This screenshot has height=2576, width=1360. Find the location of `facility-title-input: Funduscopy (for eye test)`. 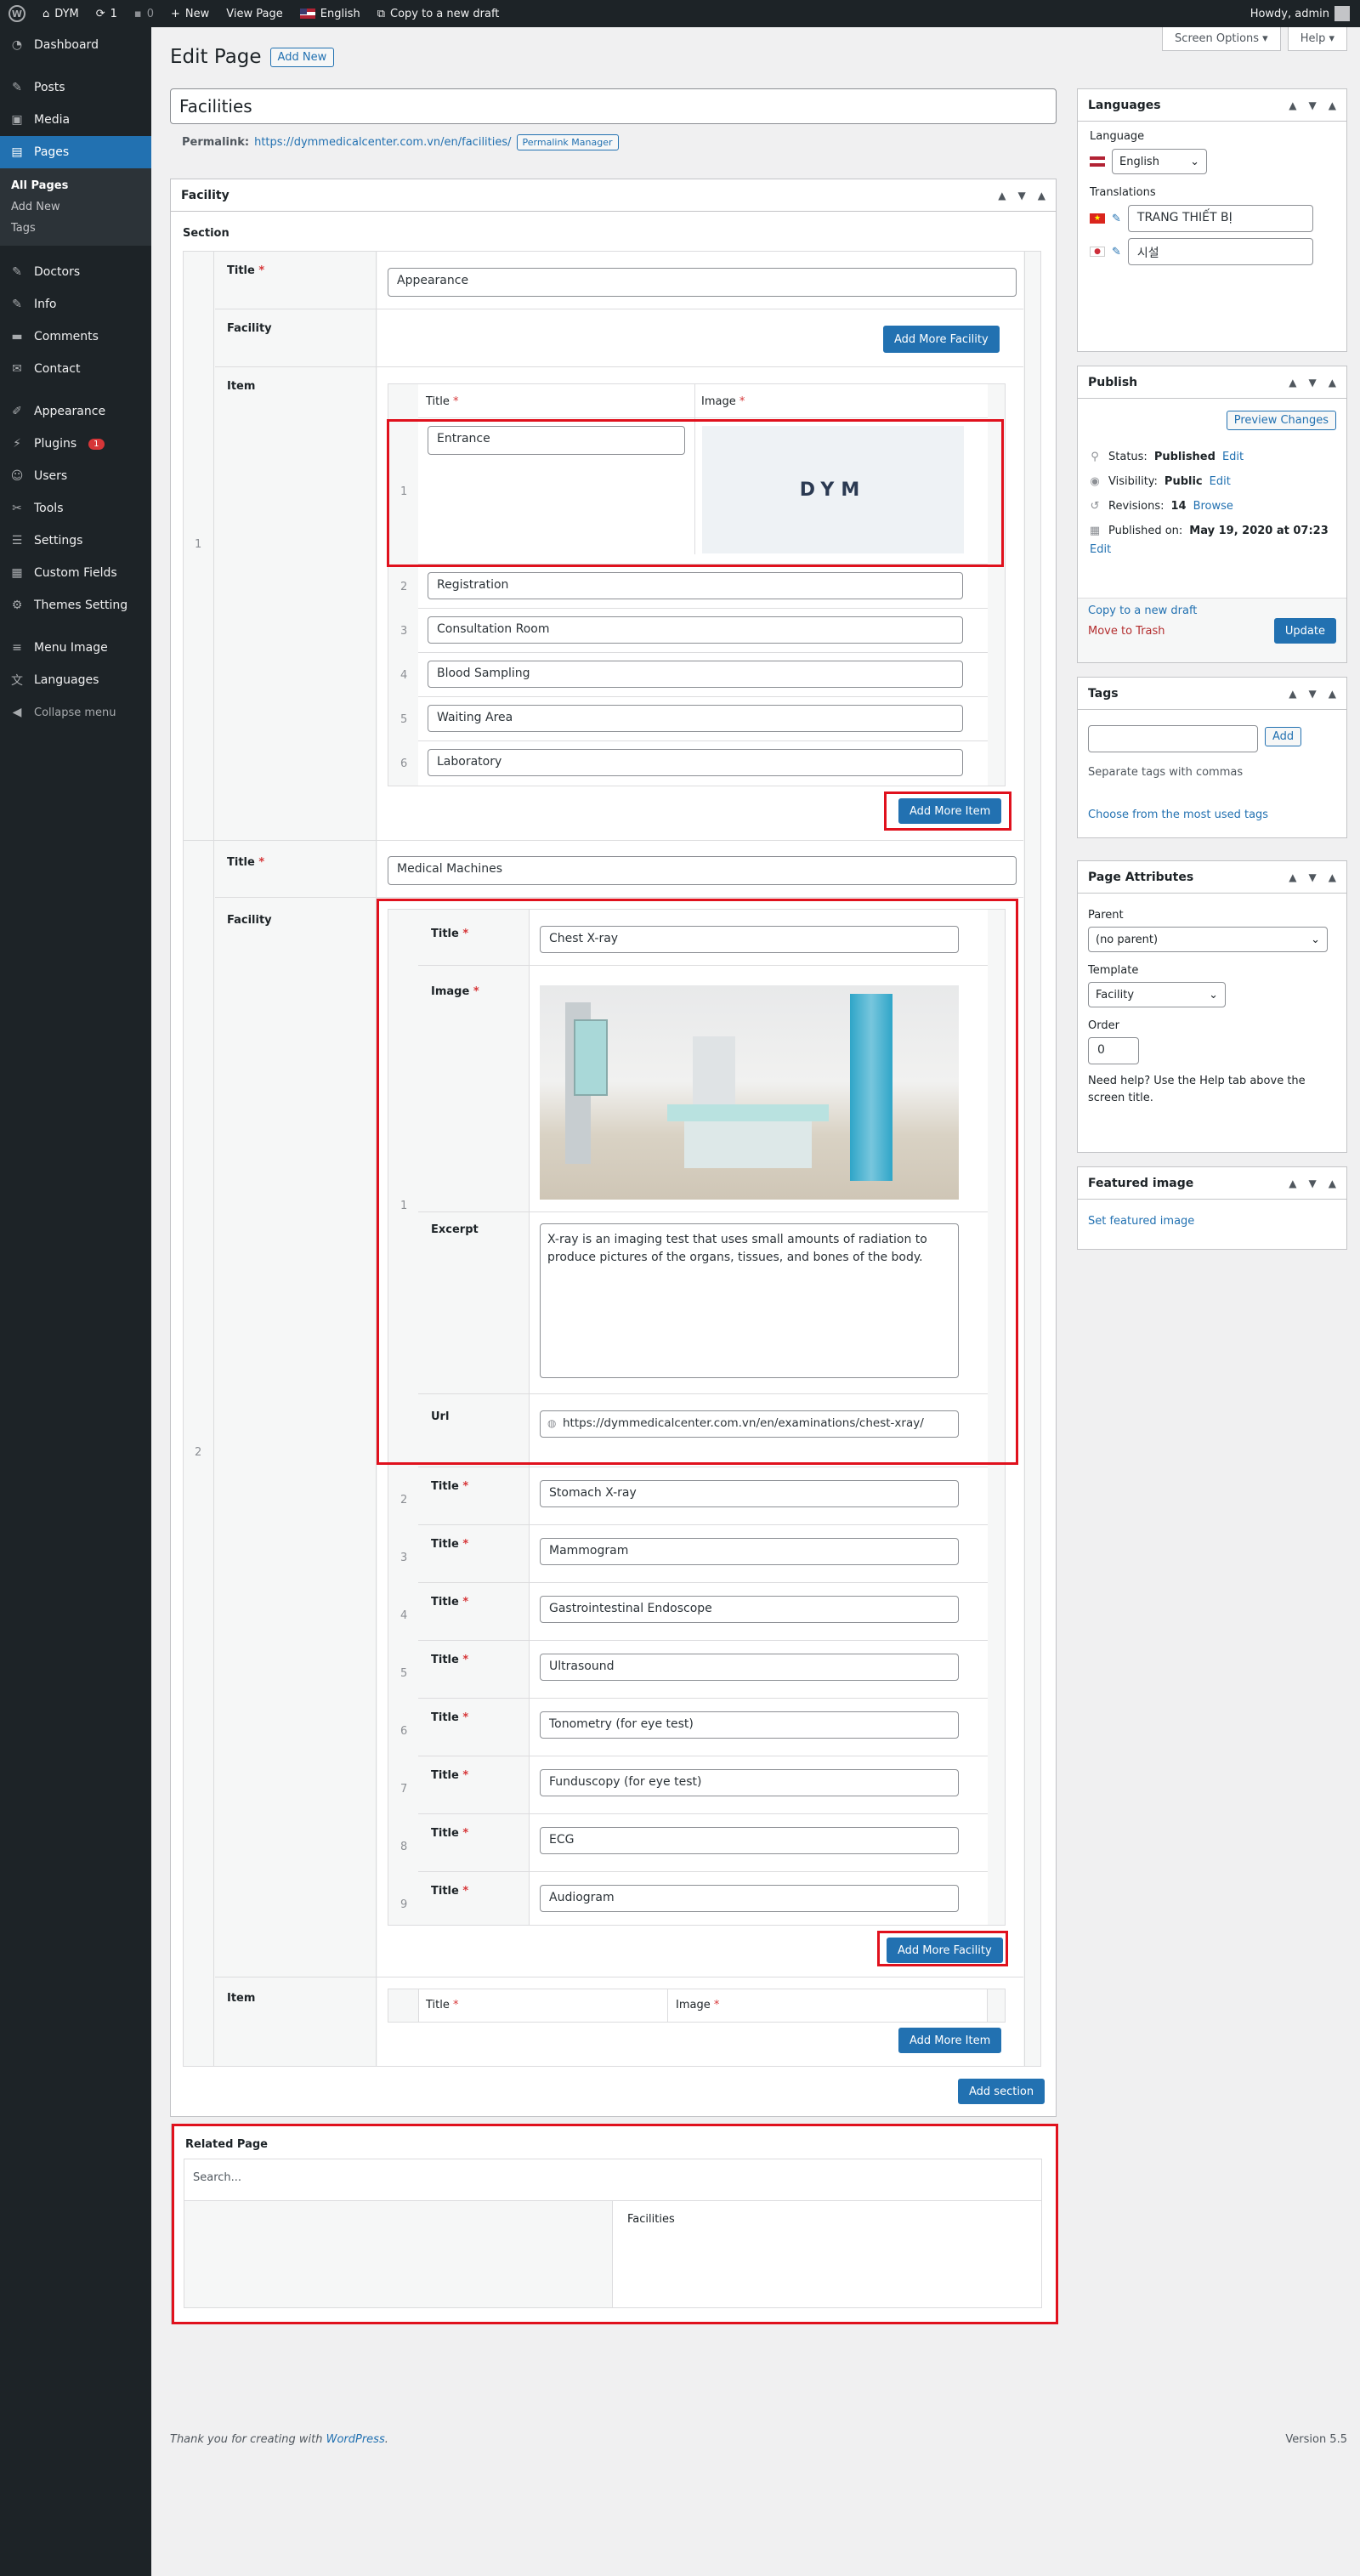

facility-title-input: Funduscopy (for eye test) is located at coordinates (749, 1783).